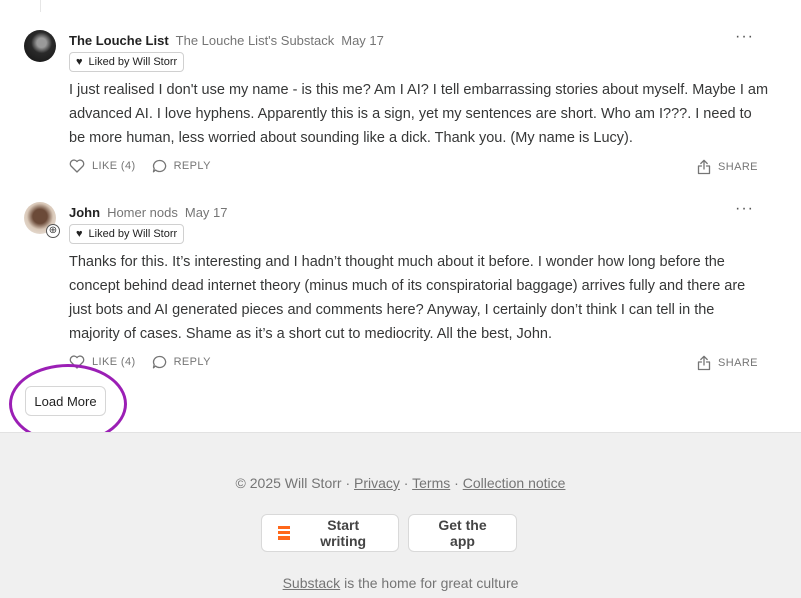 This screenshot has height=598, width=801. I want to click on start-writing-button: Start writing, so click(330, 533).